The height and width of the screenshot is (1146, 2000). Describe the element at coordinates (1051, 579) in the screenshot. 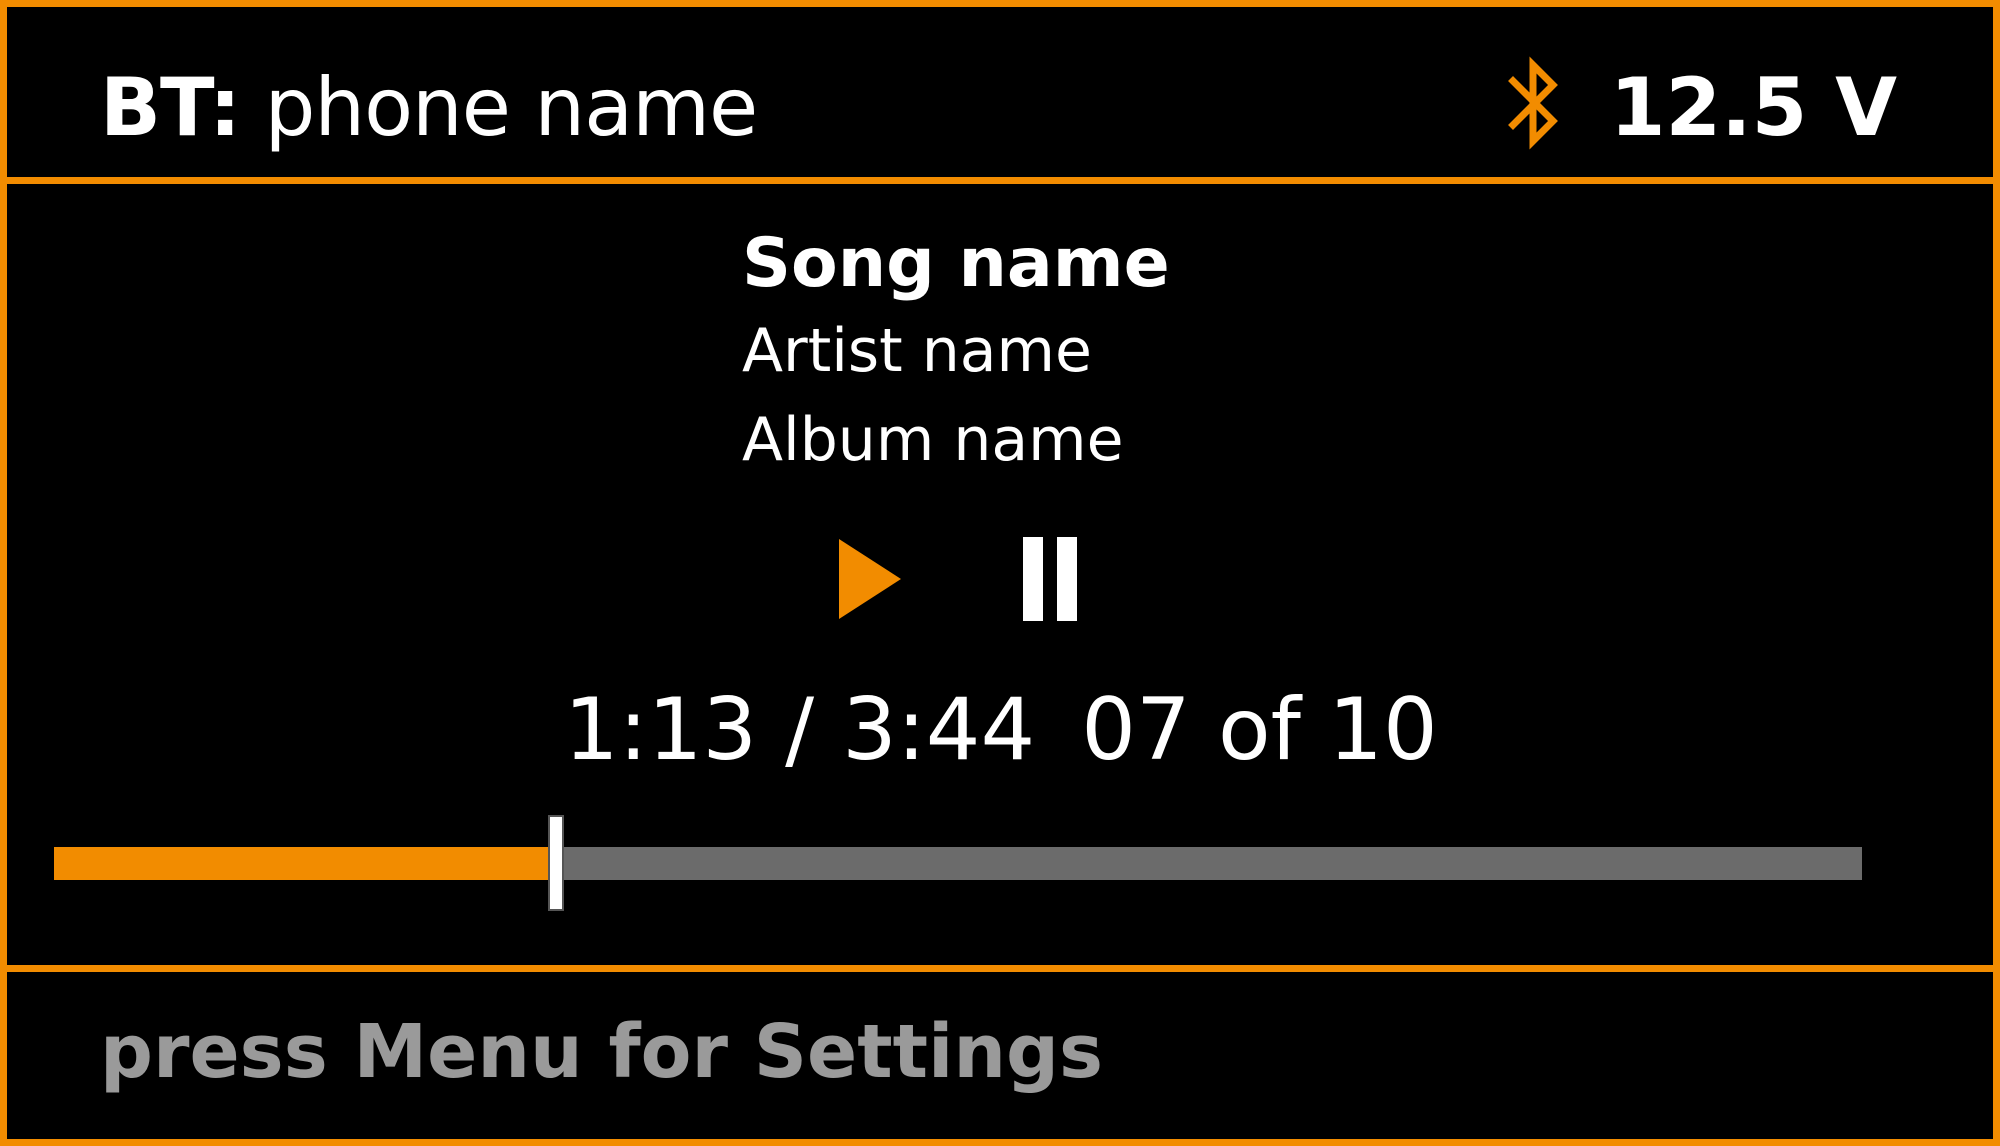

I see `pause-icon` at that location.